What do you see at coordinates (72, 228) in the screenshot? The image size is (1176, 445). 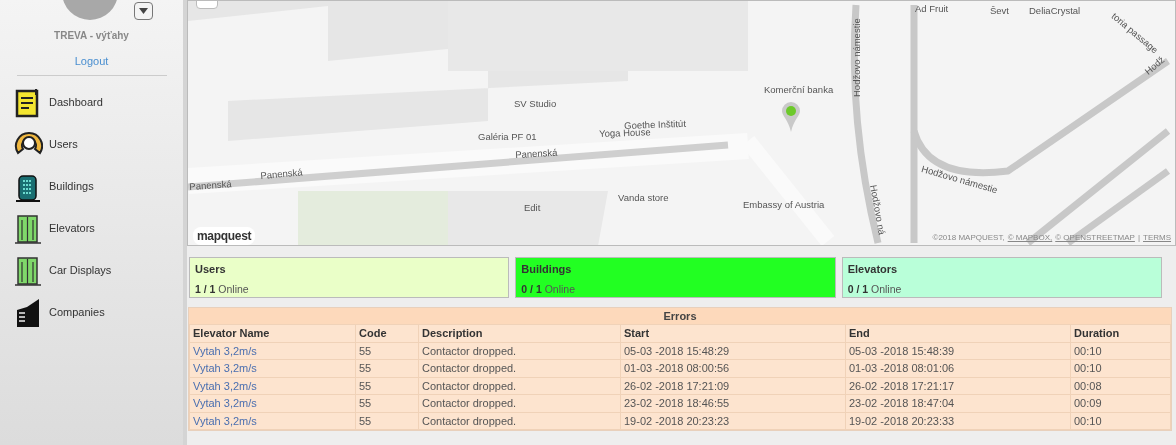 I see `menu-label: Elevators` at bounding box center [72, 228].